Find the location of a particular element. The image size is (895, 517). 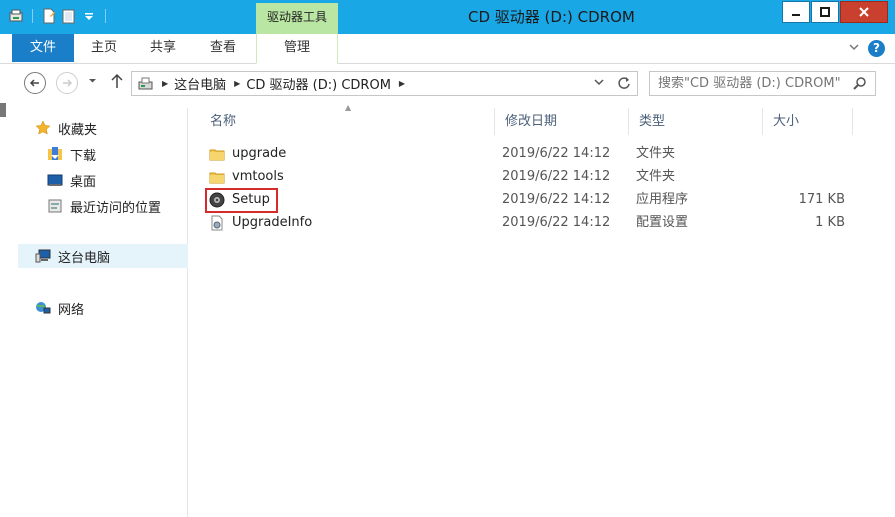

expand-ribbon-icon is located at coordinates (854, 49).